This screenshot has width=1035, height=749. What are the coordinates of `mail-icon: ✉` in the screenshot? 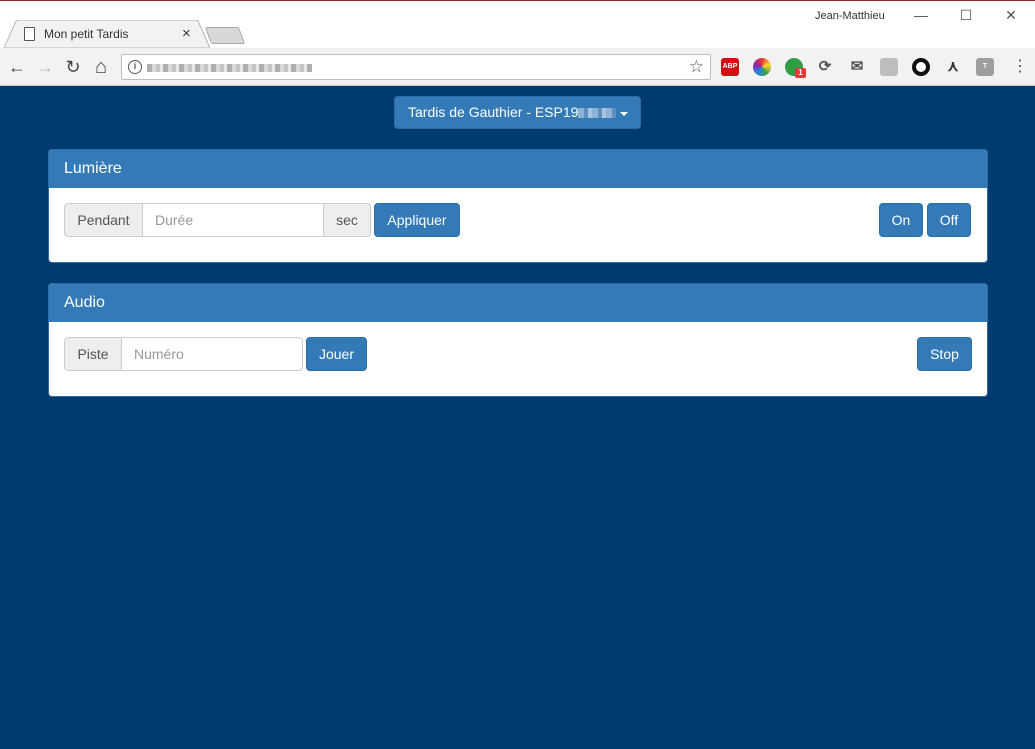 It's located at (857, 67).